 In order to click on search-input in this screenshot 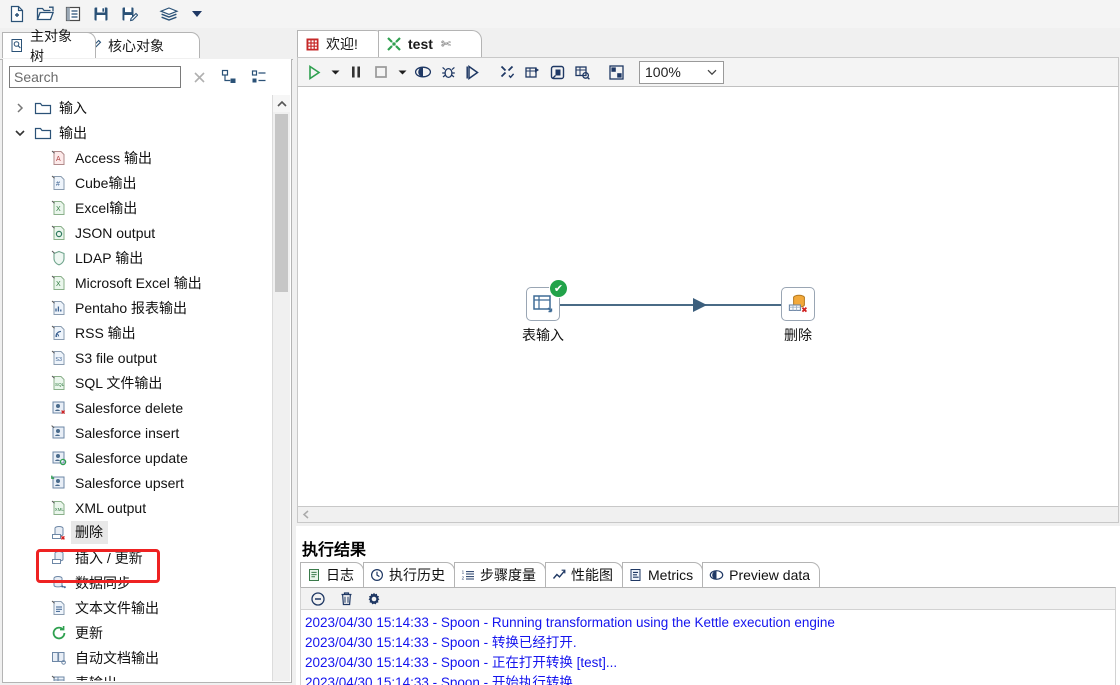, I will do `click(95, 77)`.